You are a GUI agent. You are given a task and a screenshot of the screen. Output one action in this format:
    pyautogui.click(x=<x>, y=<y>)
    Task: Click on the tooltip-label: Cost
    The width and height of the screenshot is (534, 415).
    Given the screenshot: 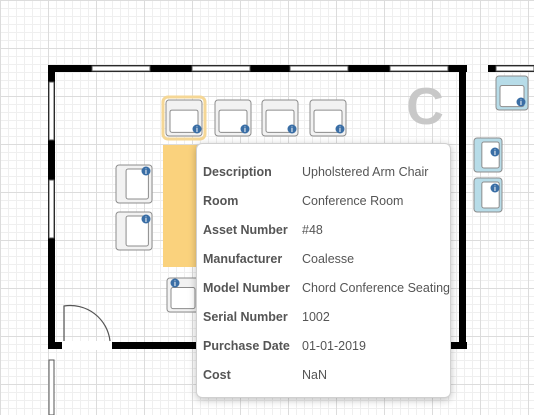 What is the action you would take?
    pyautogui.click(x=217, y=374)
    